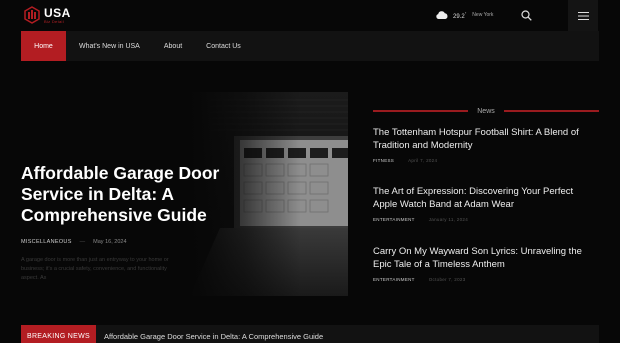  I want to click on hamburger-icon, so click(583, 15).